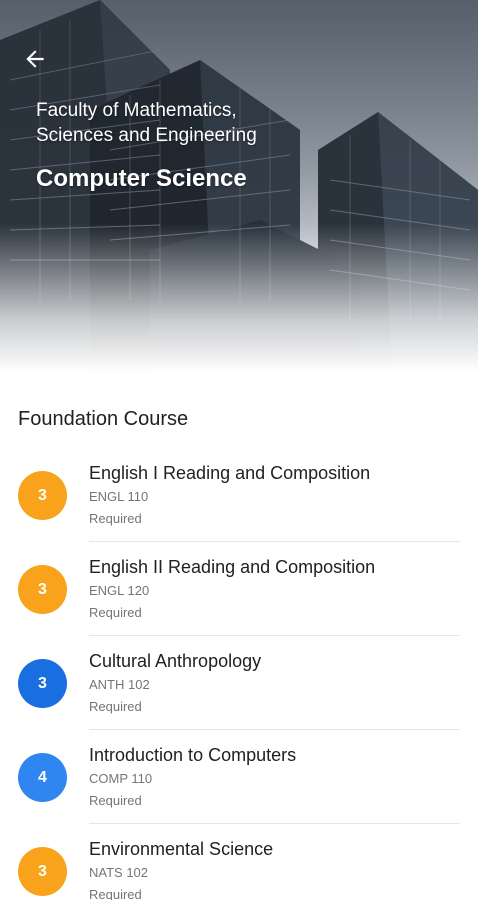 This screenshot has width=478, height=900. Describe the element at coordinates (121, 778) in the screenshot. I see `course-code: COMP 110` at that location.